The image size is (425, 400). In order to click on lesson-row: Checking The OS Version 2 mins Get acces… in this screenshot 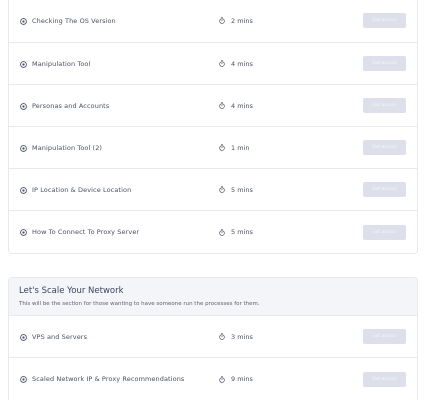, I will do `click(213, 21)`.